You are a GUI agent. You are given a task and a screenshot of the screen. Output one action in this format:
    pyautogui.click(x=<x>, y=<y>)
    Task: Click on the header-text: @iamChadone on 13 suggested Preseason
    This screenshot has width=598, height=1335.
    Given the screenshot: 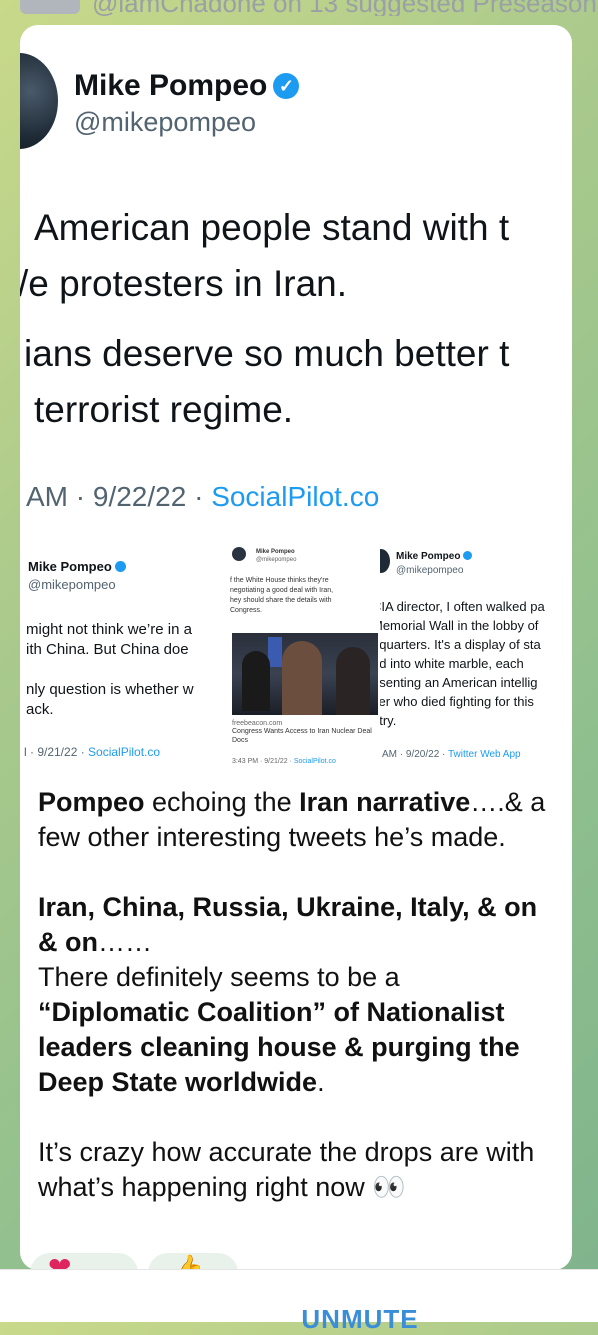 What is the action you would take?
    pyautogui.click(x=344, y=8)
    